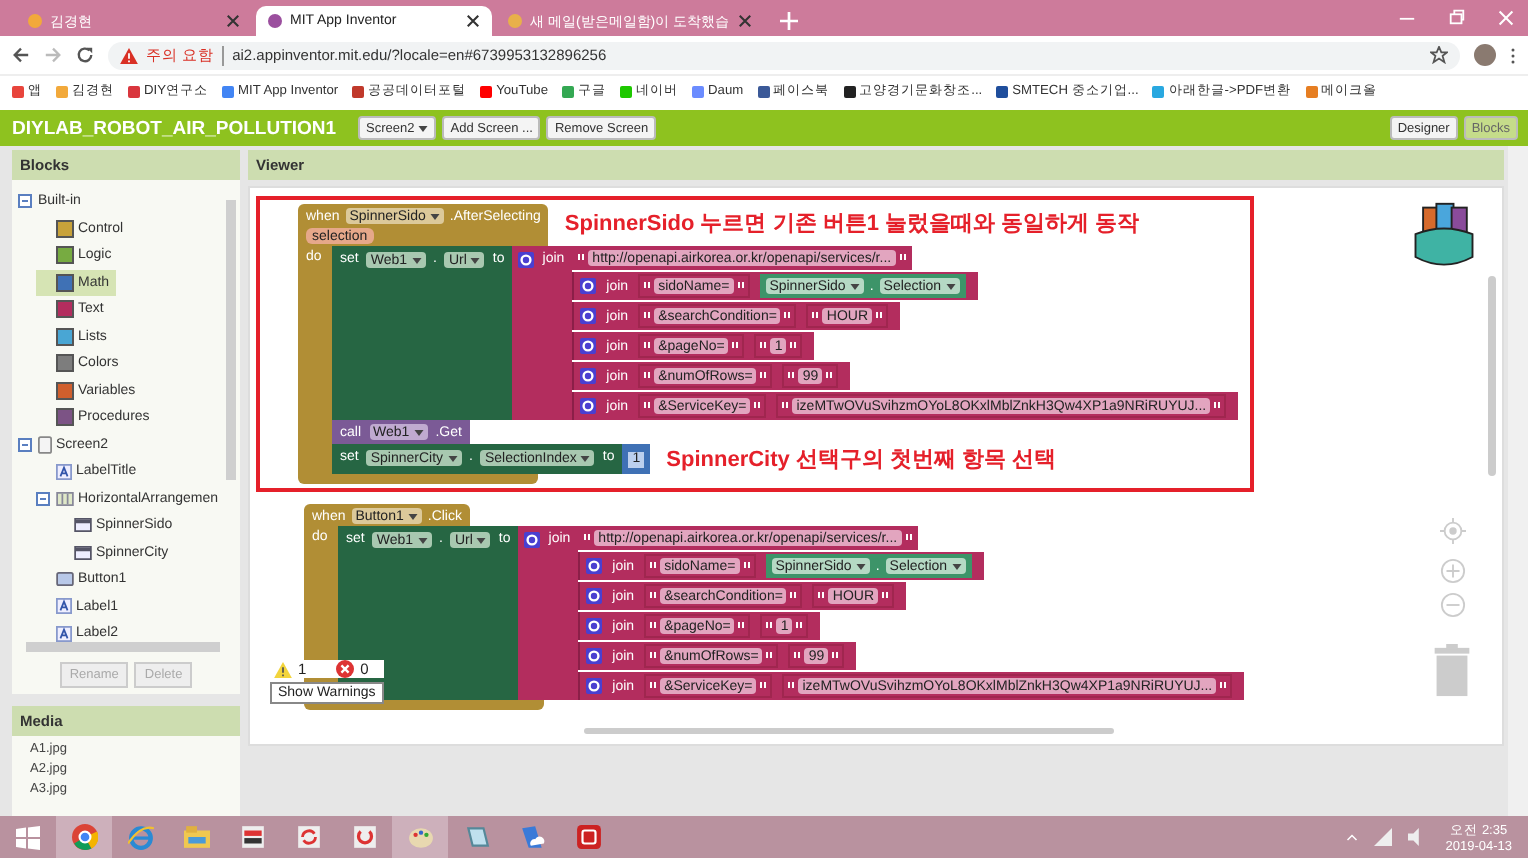 This screenshot has height=858, width=1528. Describe the element at coordinates (364, 837) in the screenshot. I see `circle-arrow-icon` at that location.